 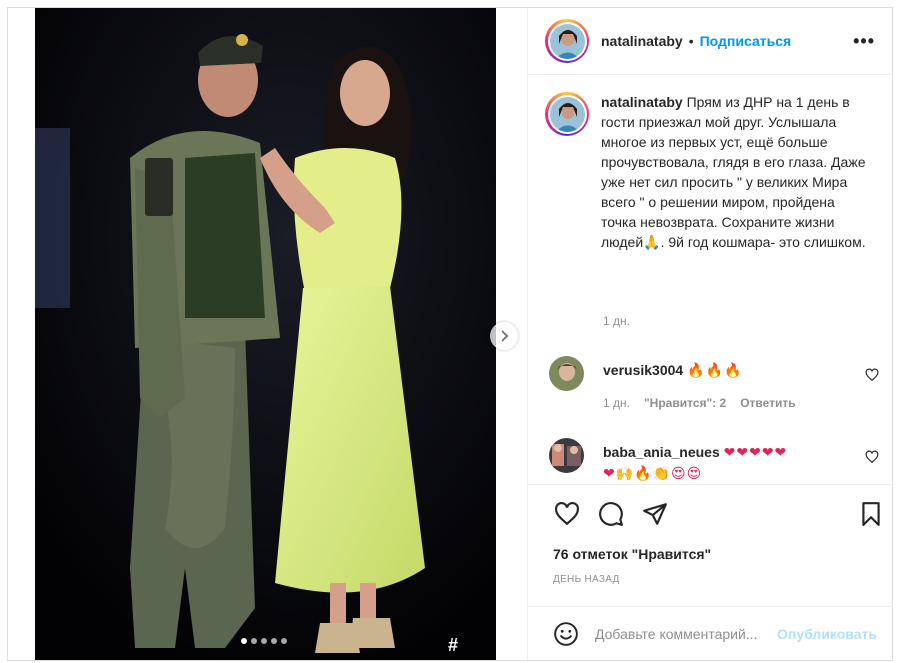 I want to click on carousel-indicator, so click(x=264, y=641).